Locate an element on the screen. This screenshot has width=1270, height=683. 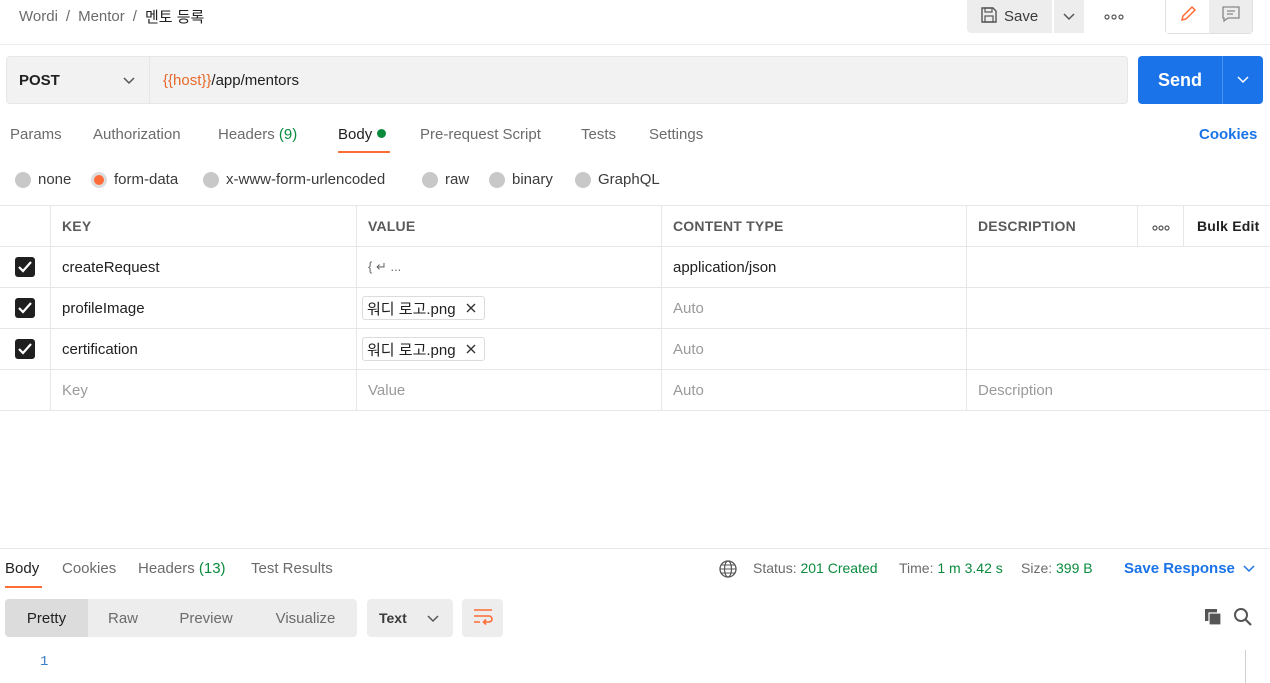
radio-urlencoded: x-www-form-urlencoded is located at coordinates (294, 179).